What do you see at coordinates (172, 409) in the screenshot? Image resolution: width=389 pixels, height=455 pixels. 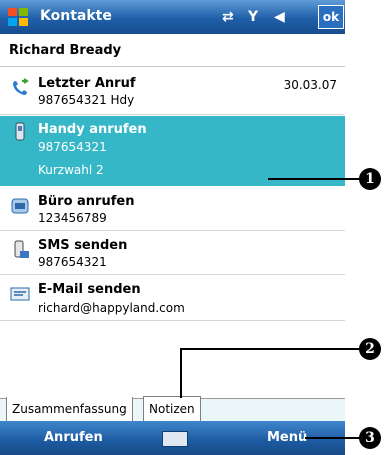 I see `tab-notes: Notizen` at bounding box center [172, 409].